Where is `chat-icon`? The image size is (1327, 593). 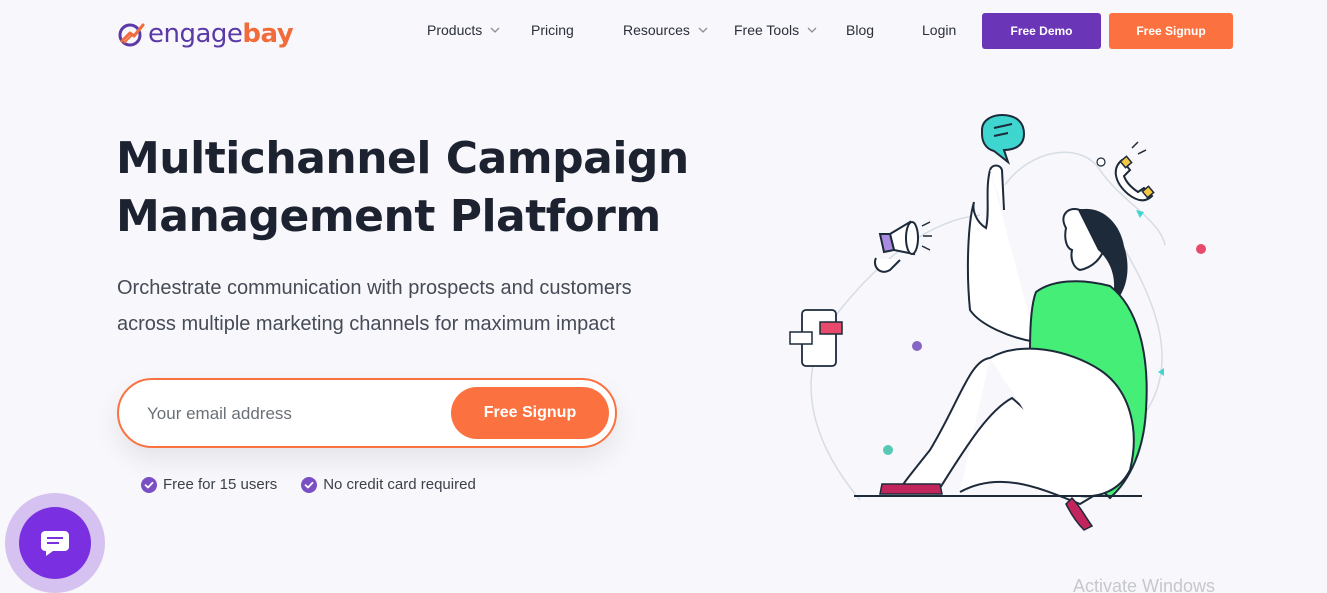
chat-icon is located at coordinates (55, 543).